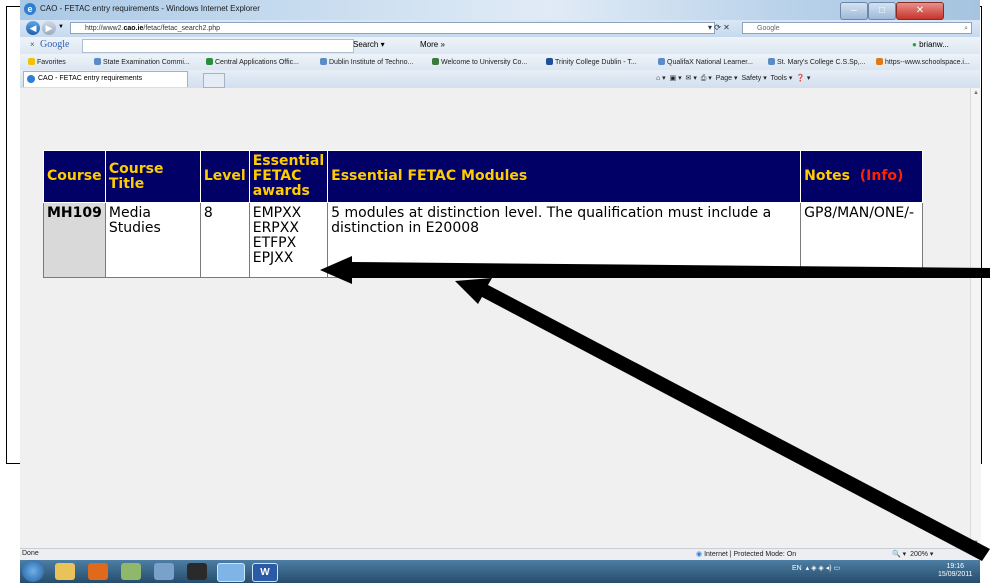 The height and width of the screenshot is (583, 990). Describe the element at coordinates (655, 270) in the screenshot. I see `arrow-to-awards` at that location.